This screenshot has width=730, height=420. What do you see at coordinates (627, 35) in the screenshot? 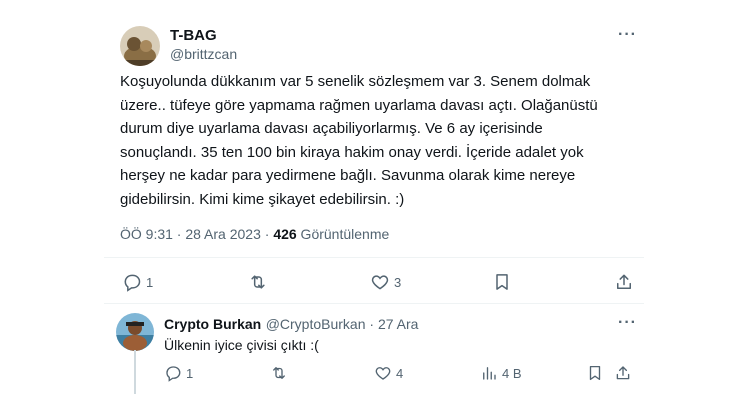
I see `more-options-icon: ···` at bounding box center [627, 35].